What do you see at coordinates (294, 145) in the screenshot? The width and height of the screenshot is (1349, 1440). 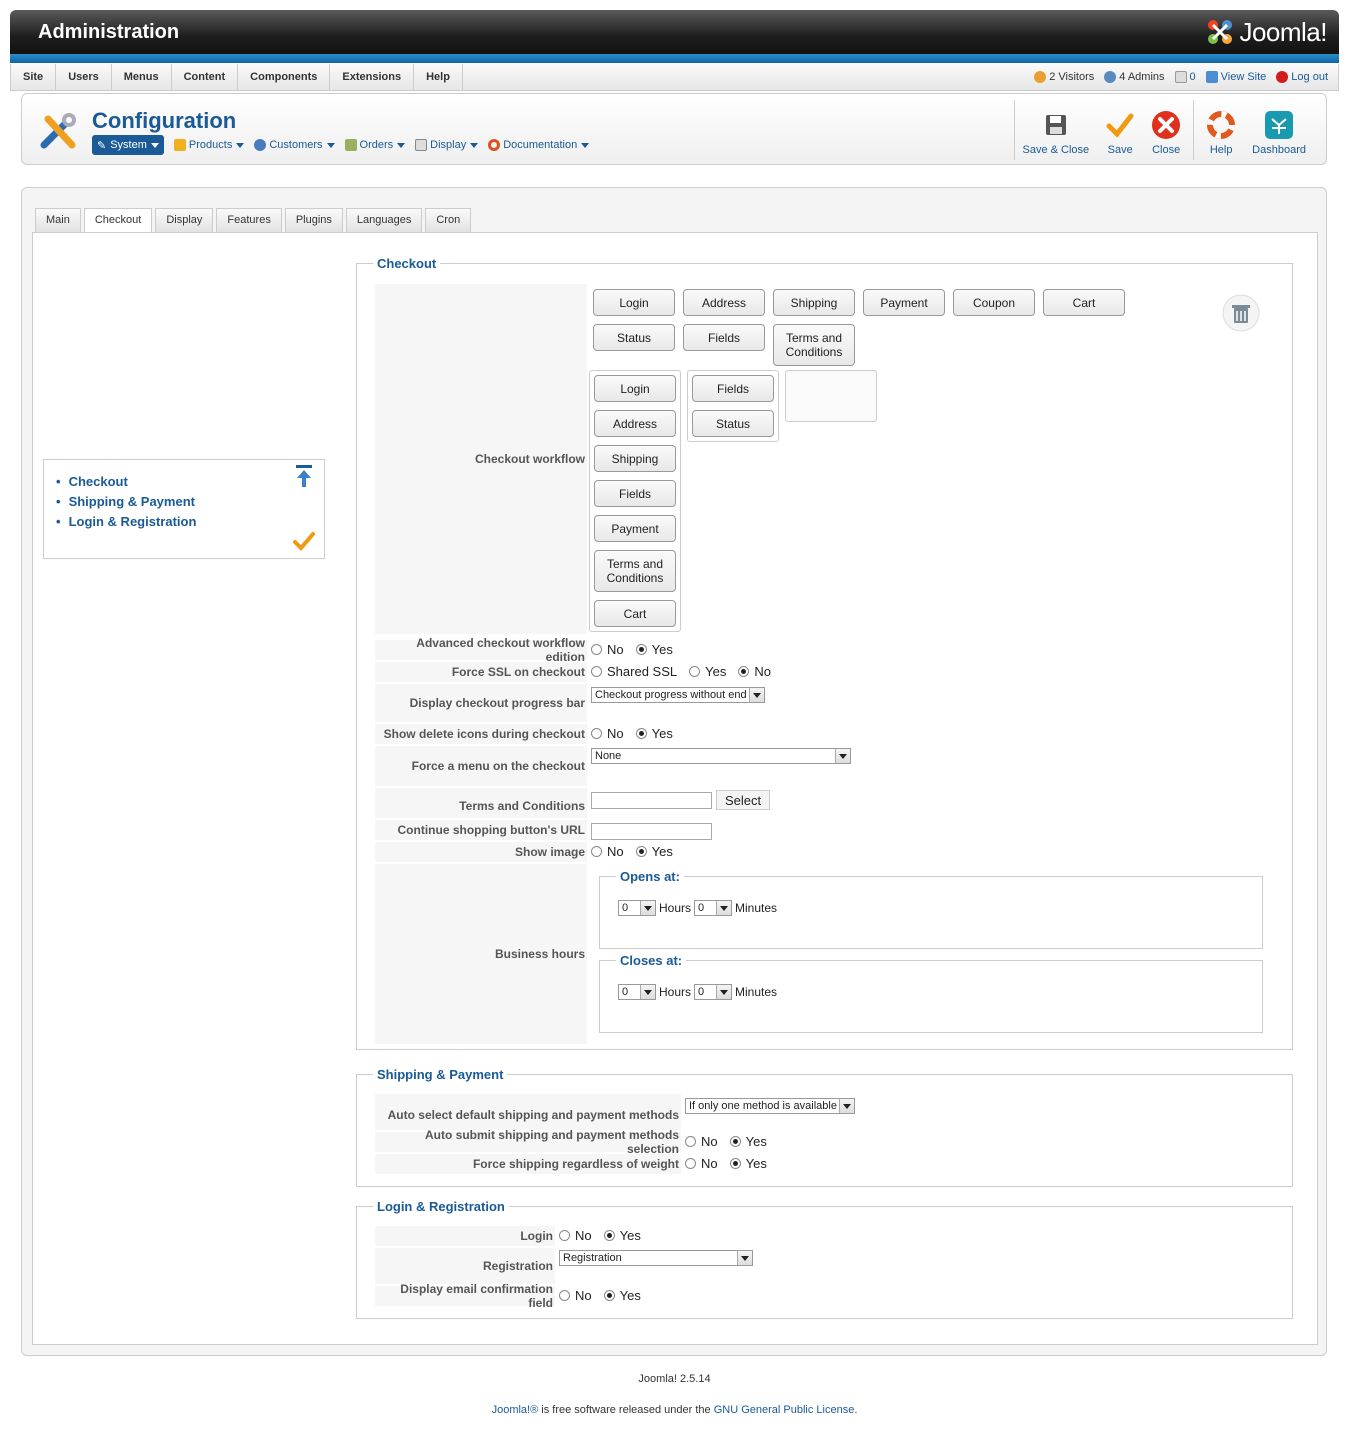 I see `submenu-customers: Customers` at bounding box center [294, 145].